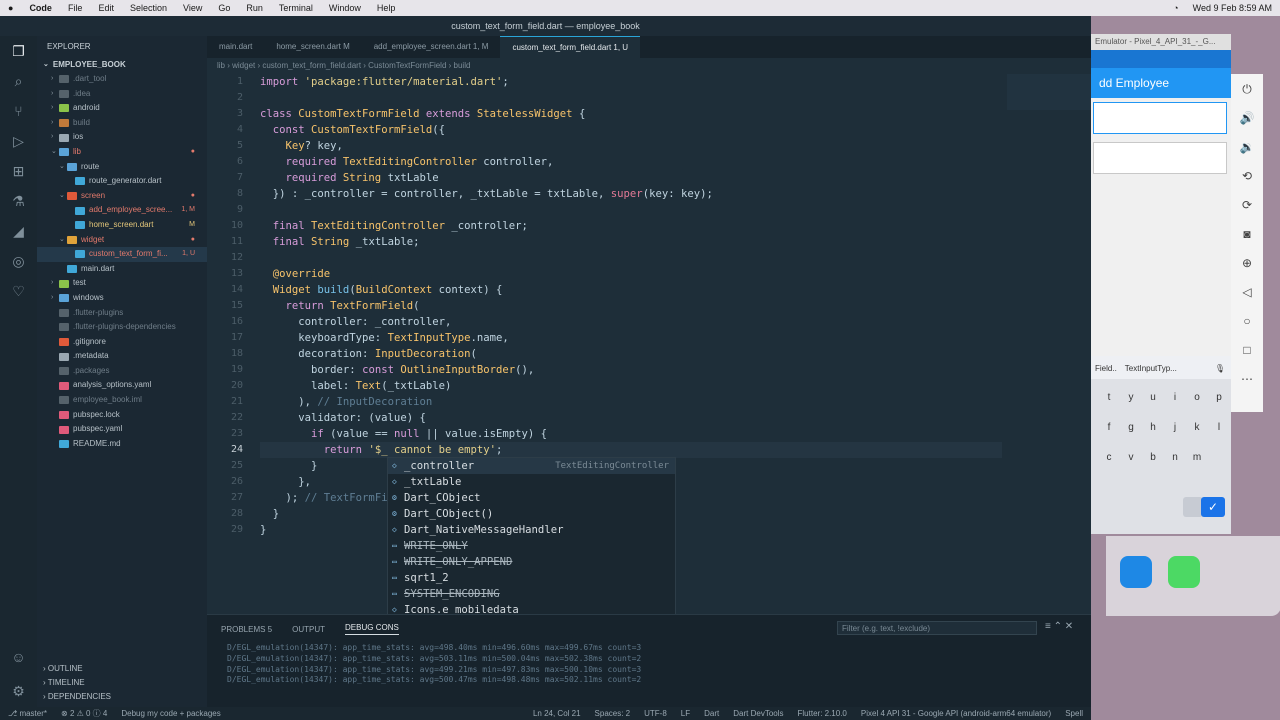 The image size is (1280, 720). I want to click on file-tree-item: ⌄ route, so click(122, 167).